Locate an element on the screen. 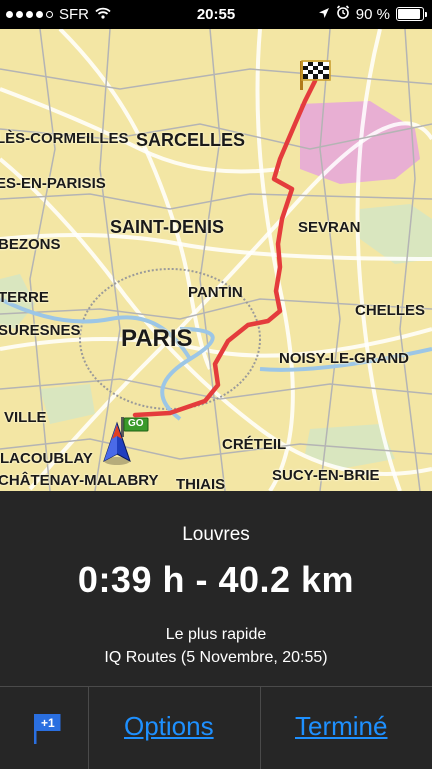 This screenshot has width=432, height=769. done-button: Terminé is located at coordinates (341, 726).